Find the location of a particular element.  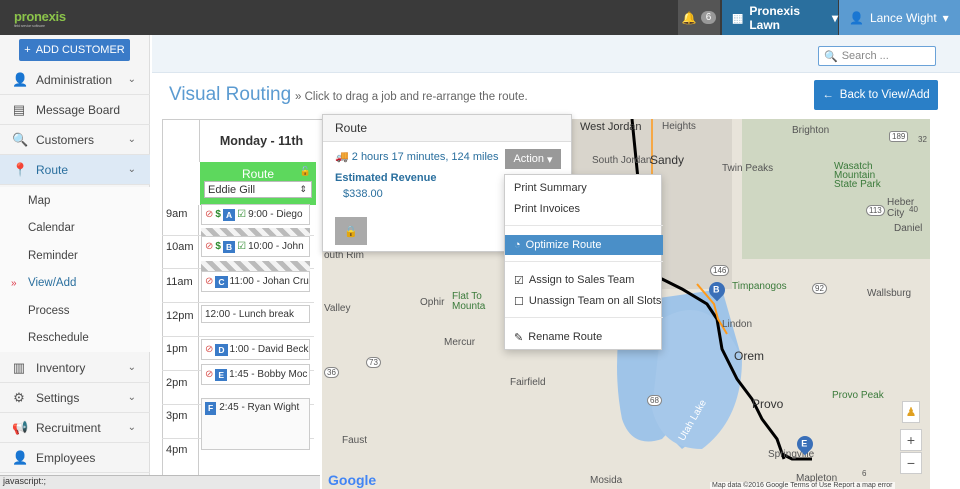

notification-count: 6 is located at coordinates (708, 17).